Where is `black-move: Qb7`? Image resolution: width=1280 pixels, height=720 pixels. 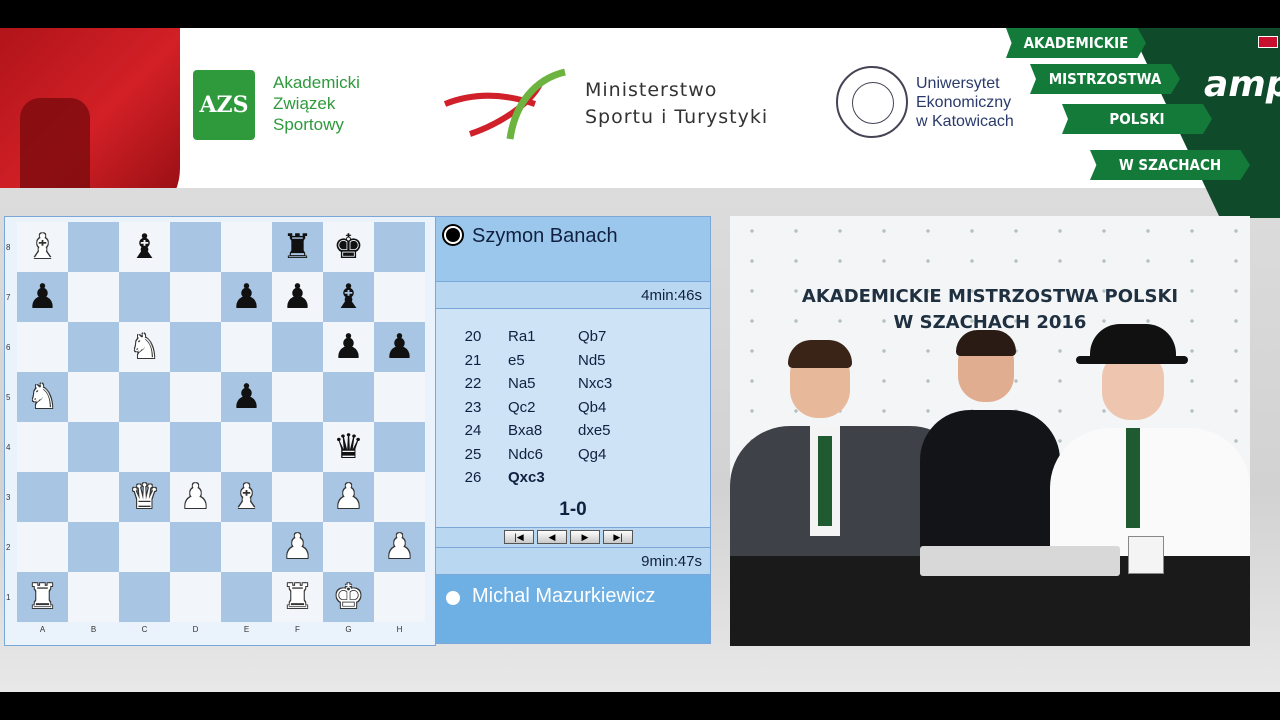 black-move: Qb7 is located at coordinates (617, 336).